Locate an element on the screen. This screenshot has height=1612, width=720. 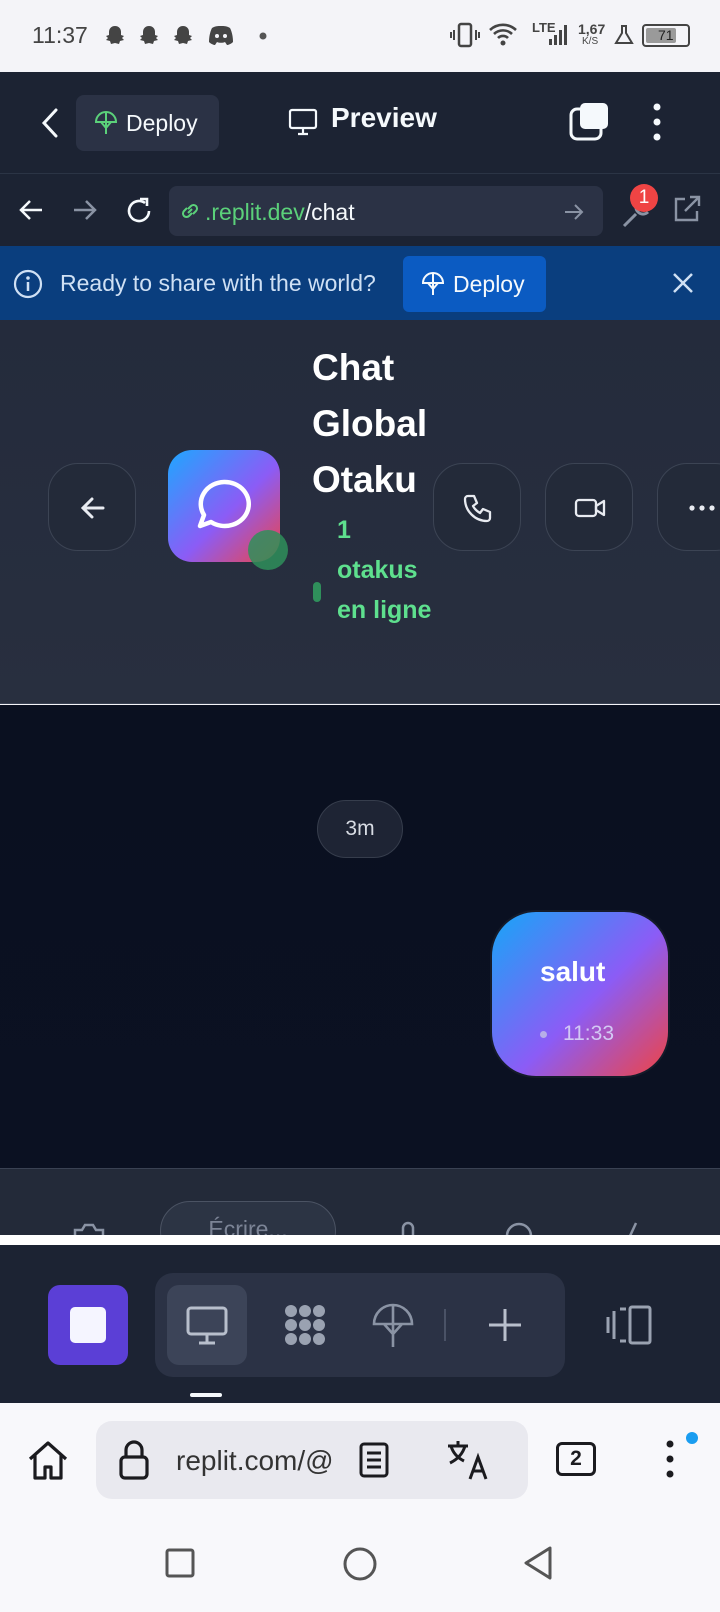
deploy-button: Deploy is located at coordinates (147, 123).